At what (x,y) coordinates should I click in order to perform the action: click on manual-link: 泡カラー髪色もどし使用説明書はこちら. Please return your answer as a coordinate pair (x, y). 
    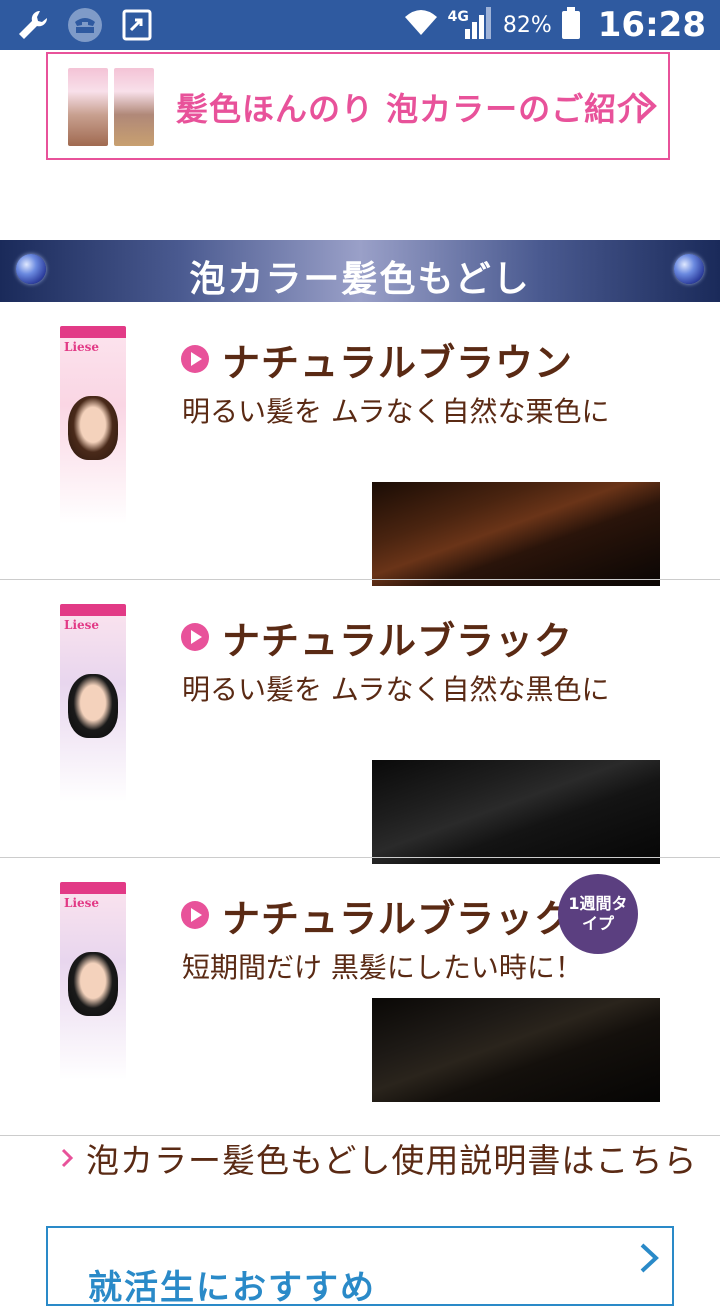
    Looking at the image, I should click on (378, 1158).